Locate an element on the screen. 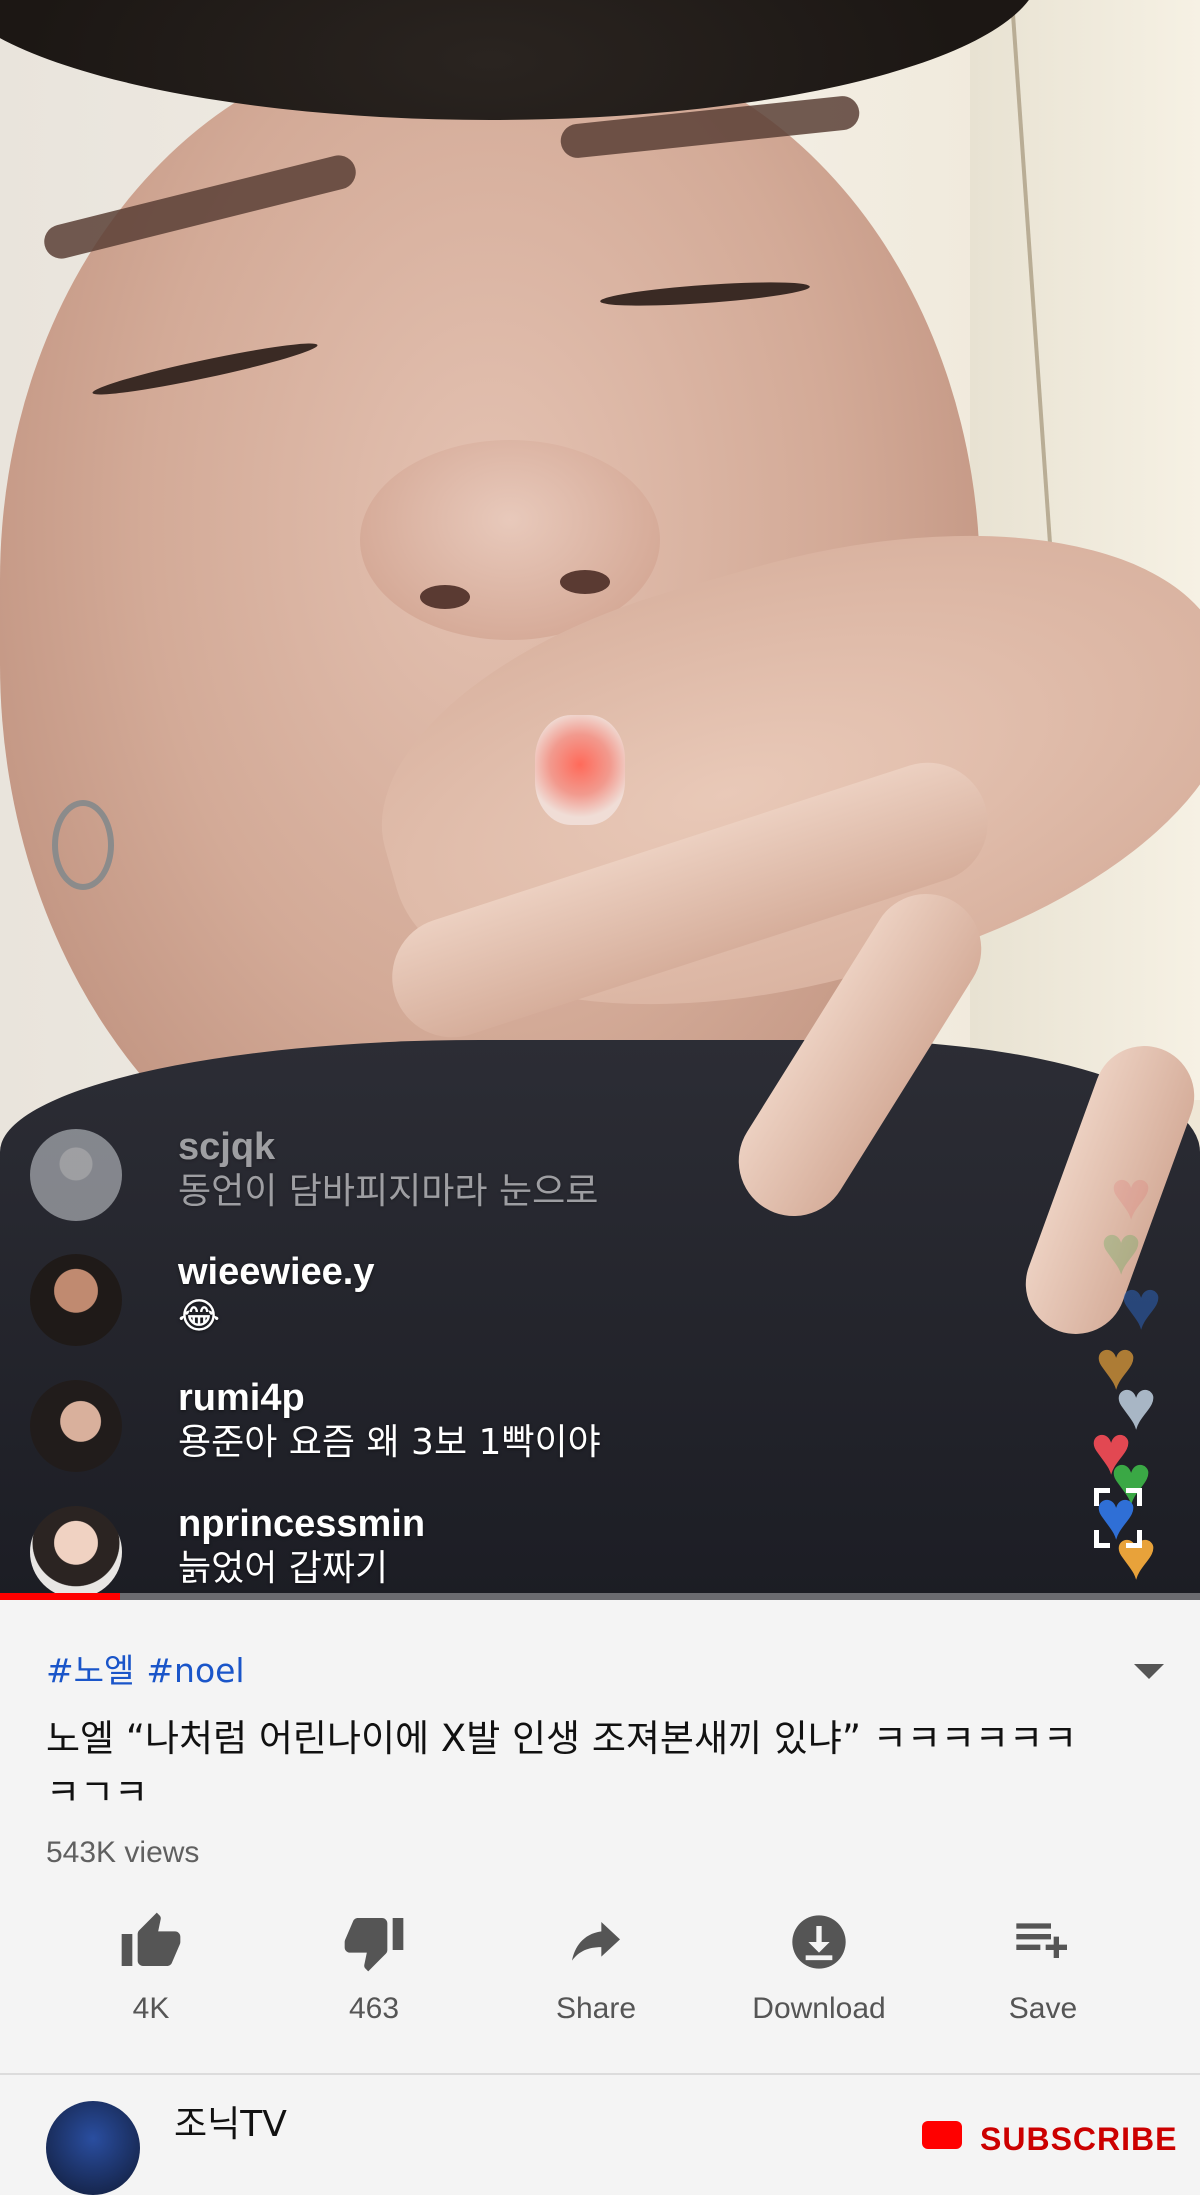 This screenshot has width=1200, height=2195. thumb-down-icon is located at coordinates (374, 1945).